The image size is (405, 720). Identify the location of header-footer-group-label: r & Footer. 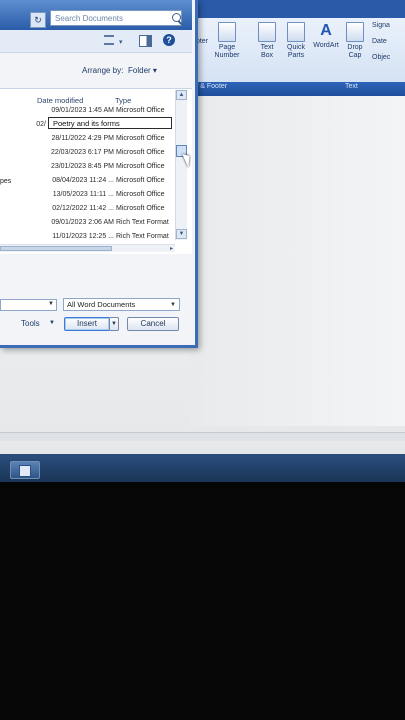
(212, 86).